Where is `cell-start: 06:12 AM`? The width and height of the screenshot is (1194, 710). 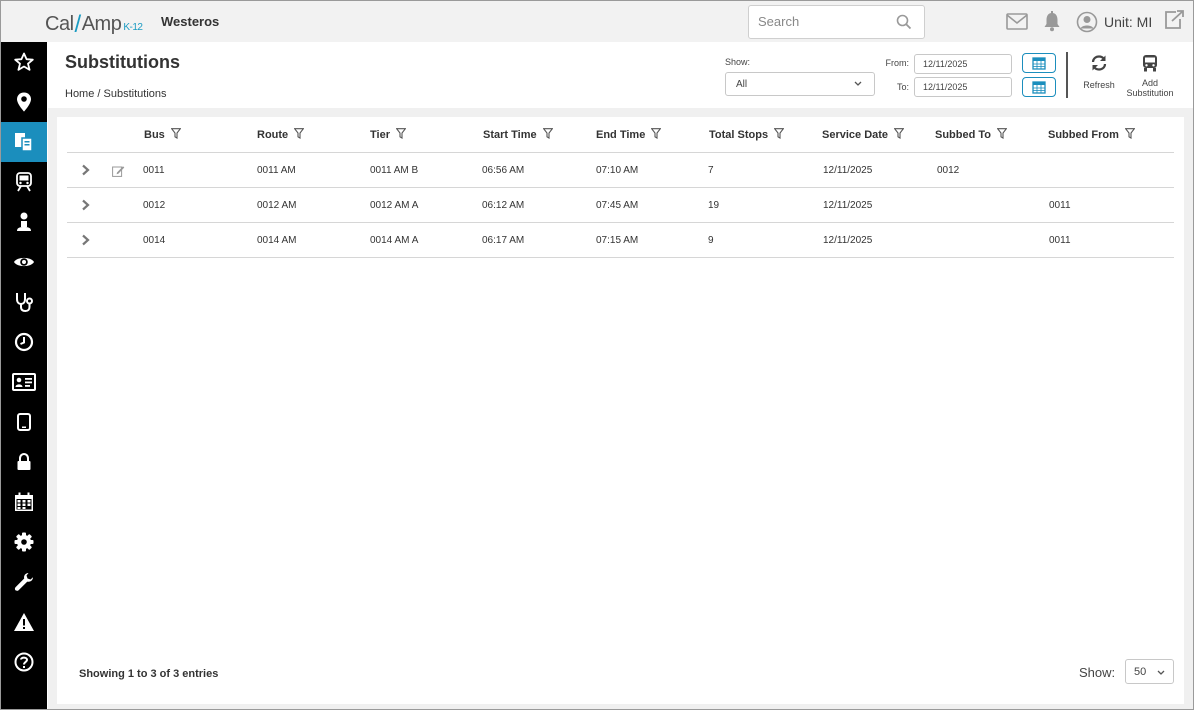 cell-start: 06:12 AM is located at coordinates (503, 205).